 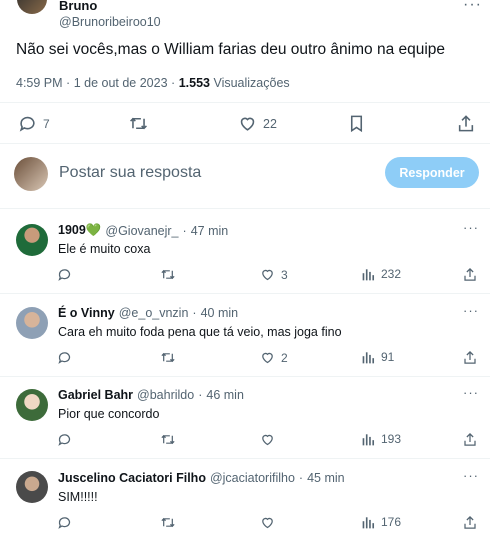 I want to click on views-action: 232, so click(x=381, y=274).